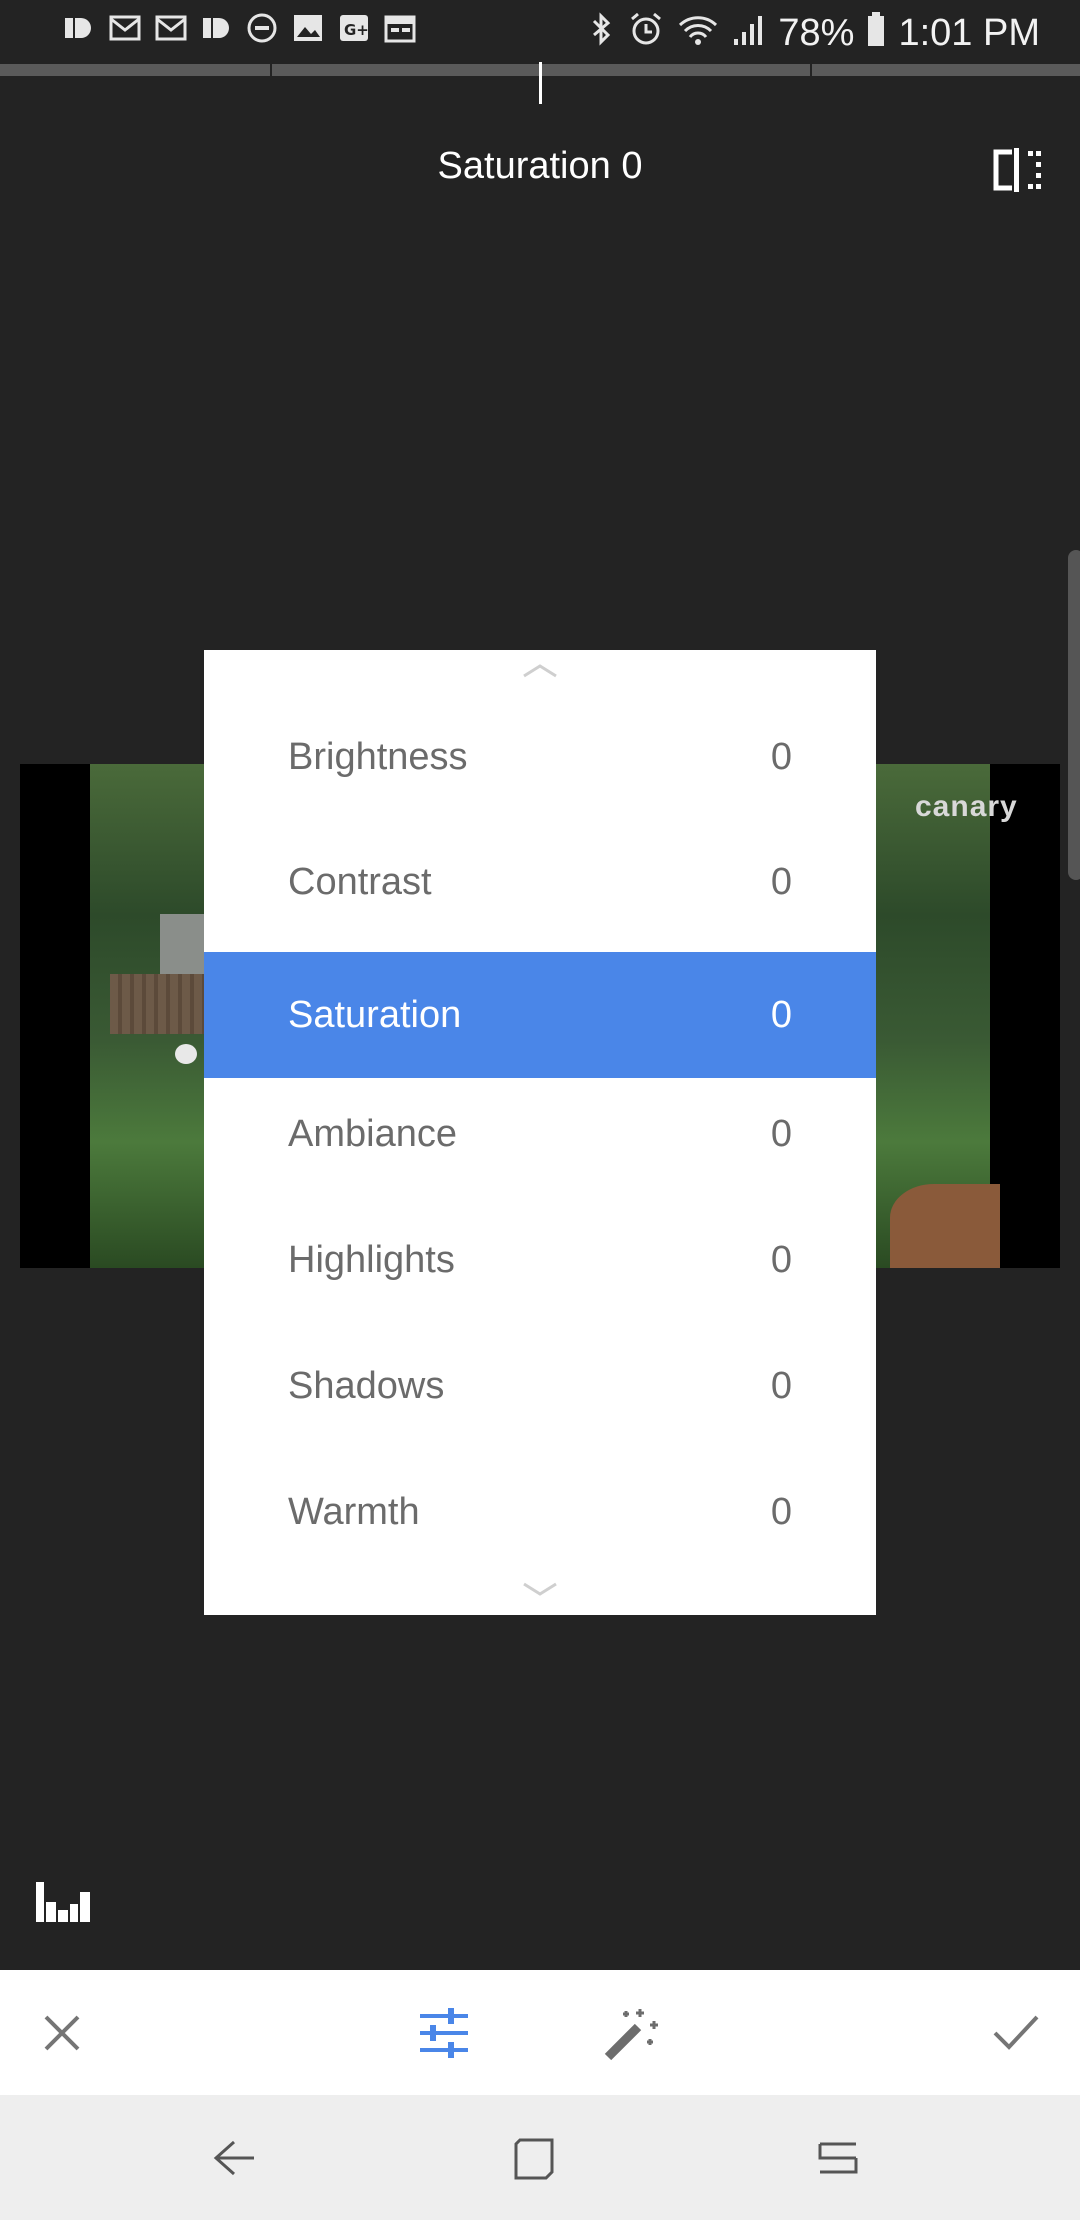 The height and width of the screenshot is (2220, 1080). What do you see at coordinates (540, 1015) in the screenshot?
I see `menu-item-saturation: Saturation 0` at bounding box center [540, 1015].